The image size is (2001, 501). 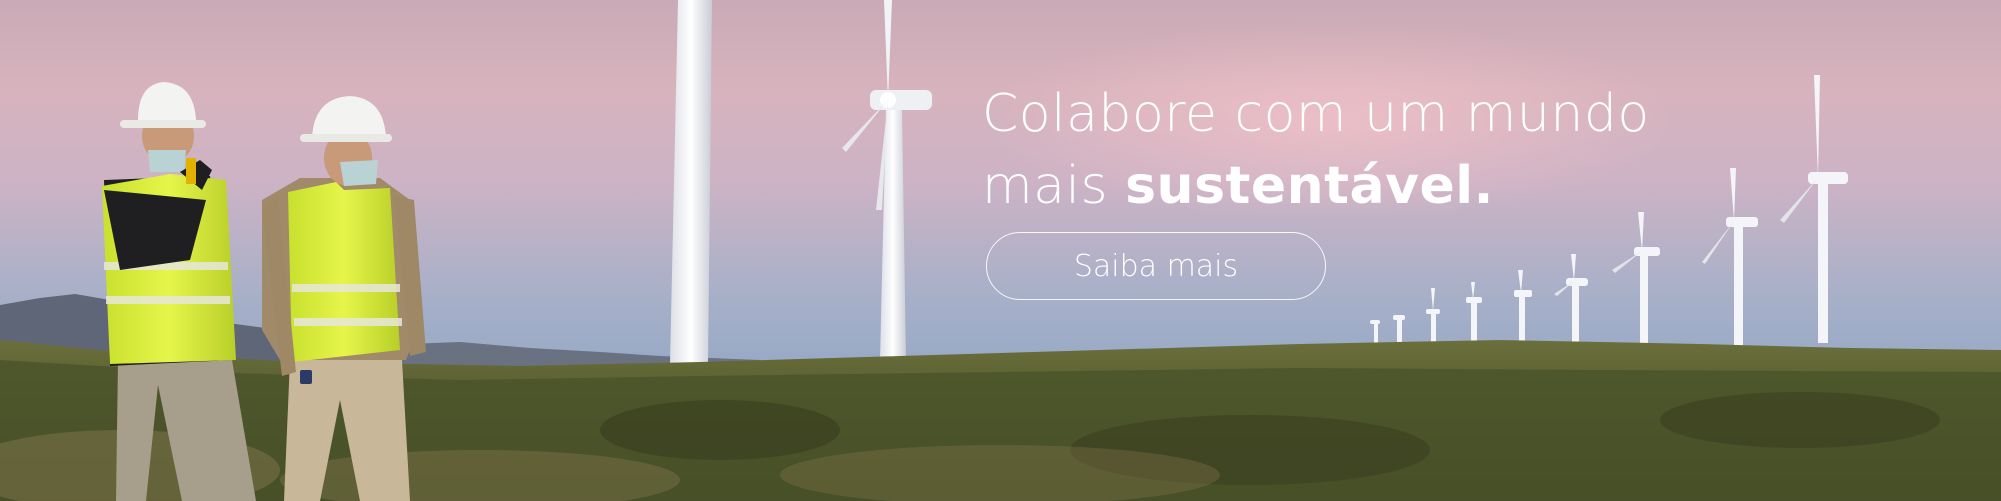 What do you see at coordinates (1156, 266) in the screenshot?
I see `saiba-mais-button: Saiba mais` at bounding box center [1156, 266].